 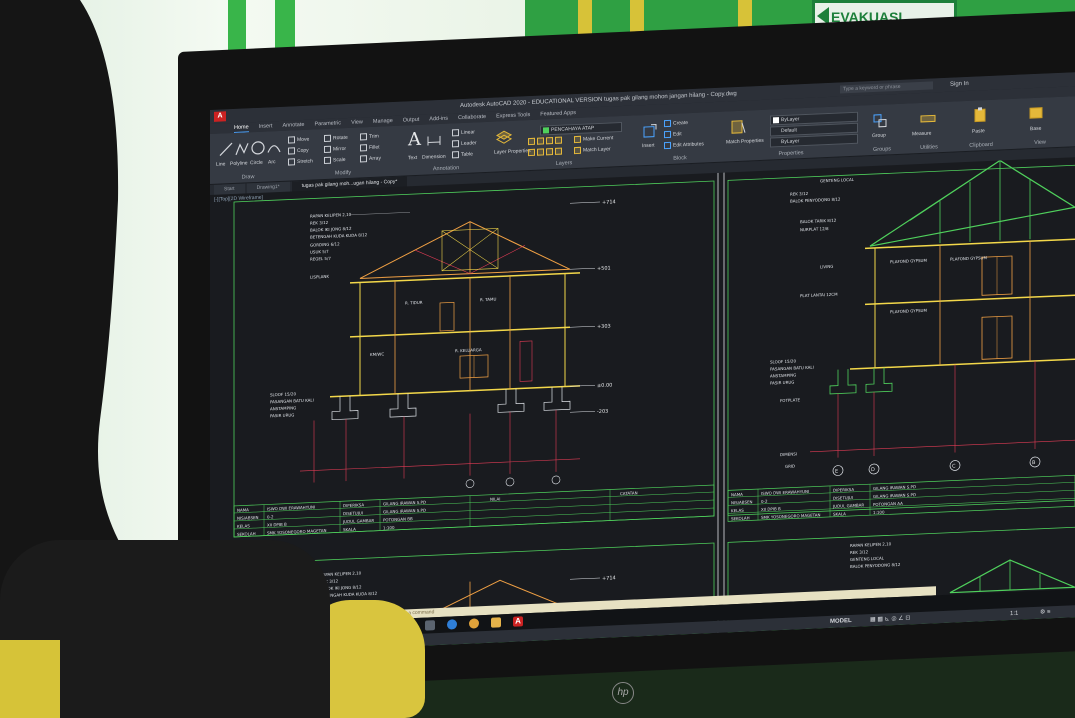 What do you see at coordinates (335, 160) in the screenshot?
I see `scale-button: Scale` at bounding box center [335, 160].